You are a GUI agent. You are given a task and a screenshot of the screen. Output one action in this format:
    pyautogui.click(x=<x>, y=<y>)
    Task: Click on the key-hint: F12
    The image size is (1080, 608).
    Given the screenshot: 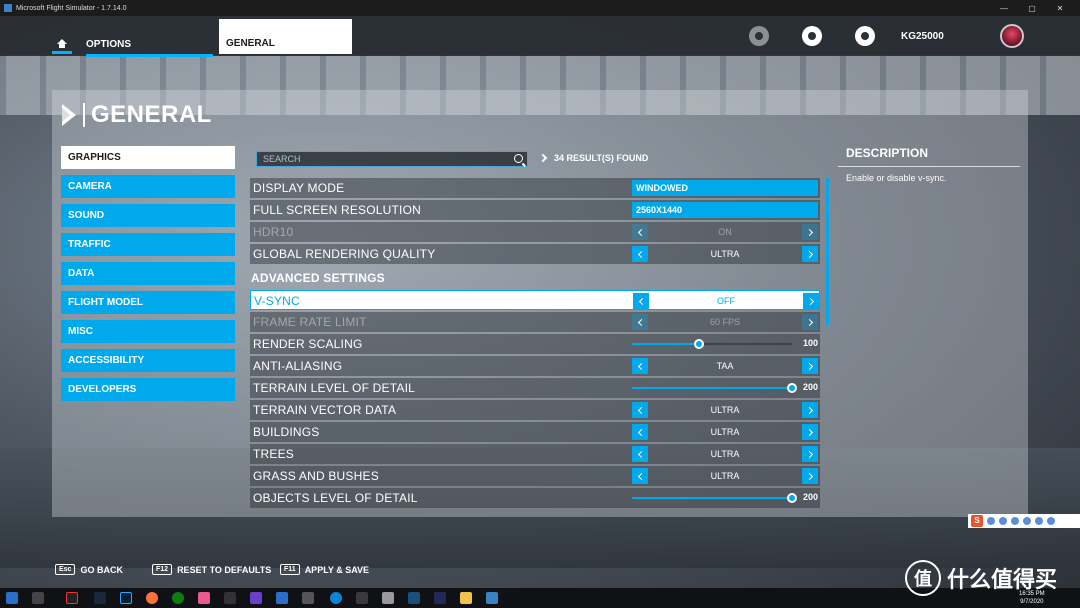 What is the action you would take?
    pyautogui.click(x=162, y=569)
    